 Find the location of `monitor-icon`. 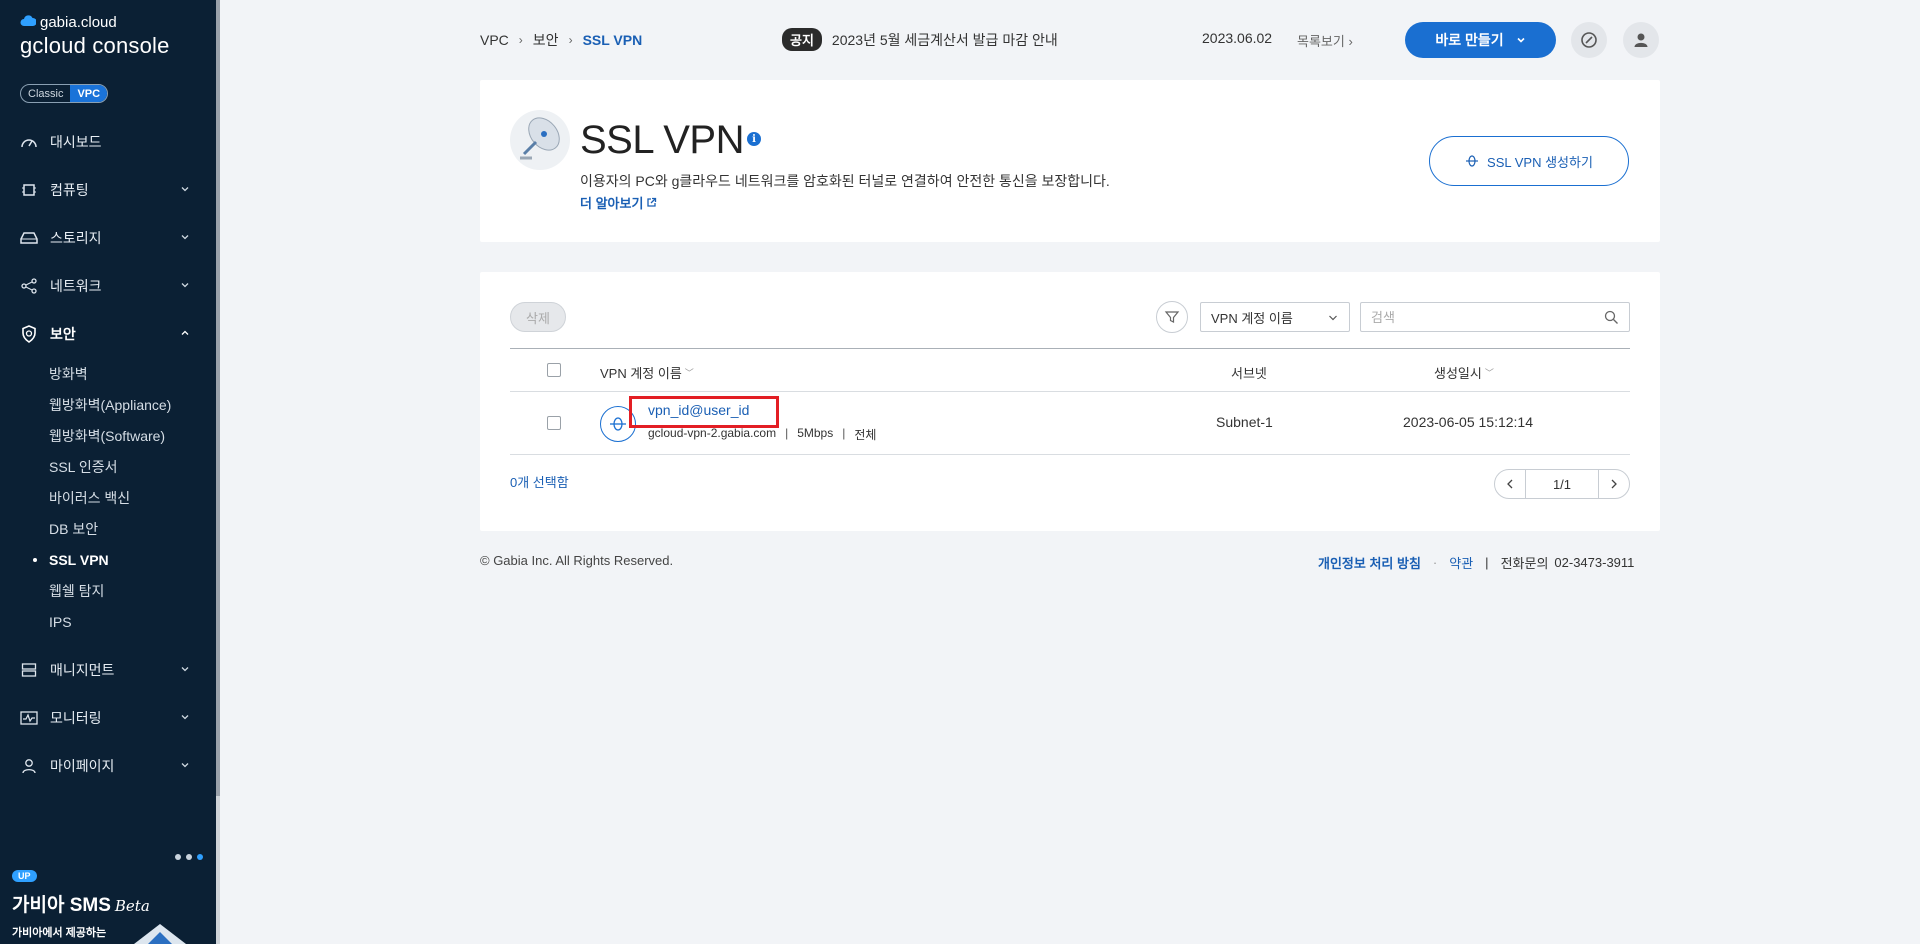

monitor-icon is located at coordinates (29, 718).